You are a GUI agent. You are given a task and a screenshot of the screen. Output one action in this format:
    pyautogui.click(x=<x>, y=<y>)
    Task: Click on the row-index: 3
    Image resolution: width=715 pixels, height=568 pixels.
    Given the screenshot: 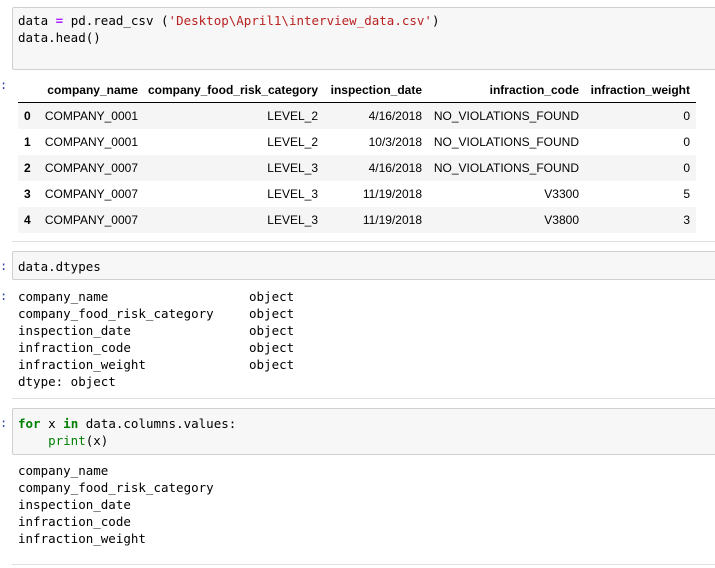 What is the action you would take?
    pyautogui.click(x=27, y=194)
    